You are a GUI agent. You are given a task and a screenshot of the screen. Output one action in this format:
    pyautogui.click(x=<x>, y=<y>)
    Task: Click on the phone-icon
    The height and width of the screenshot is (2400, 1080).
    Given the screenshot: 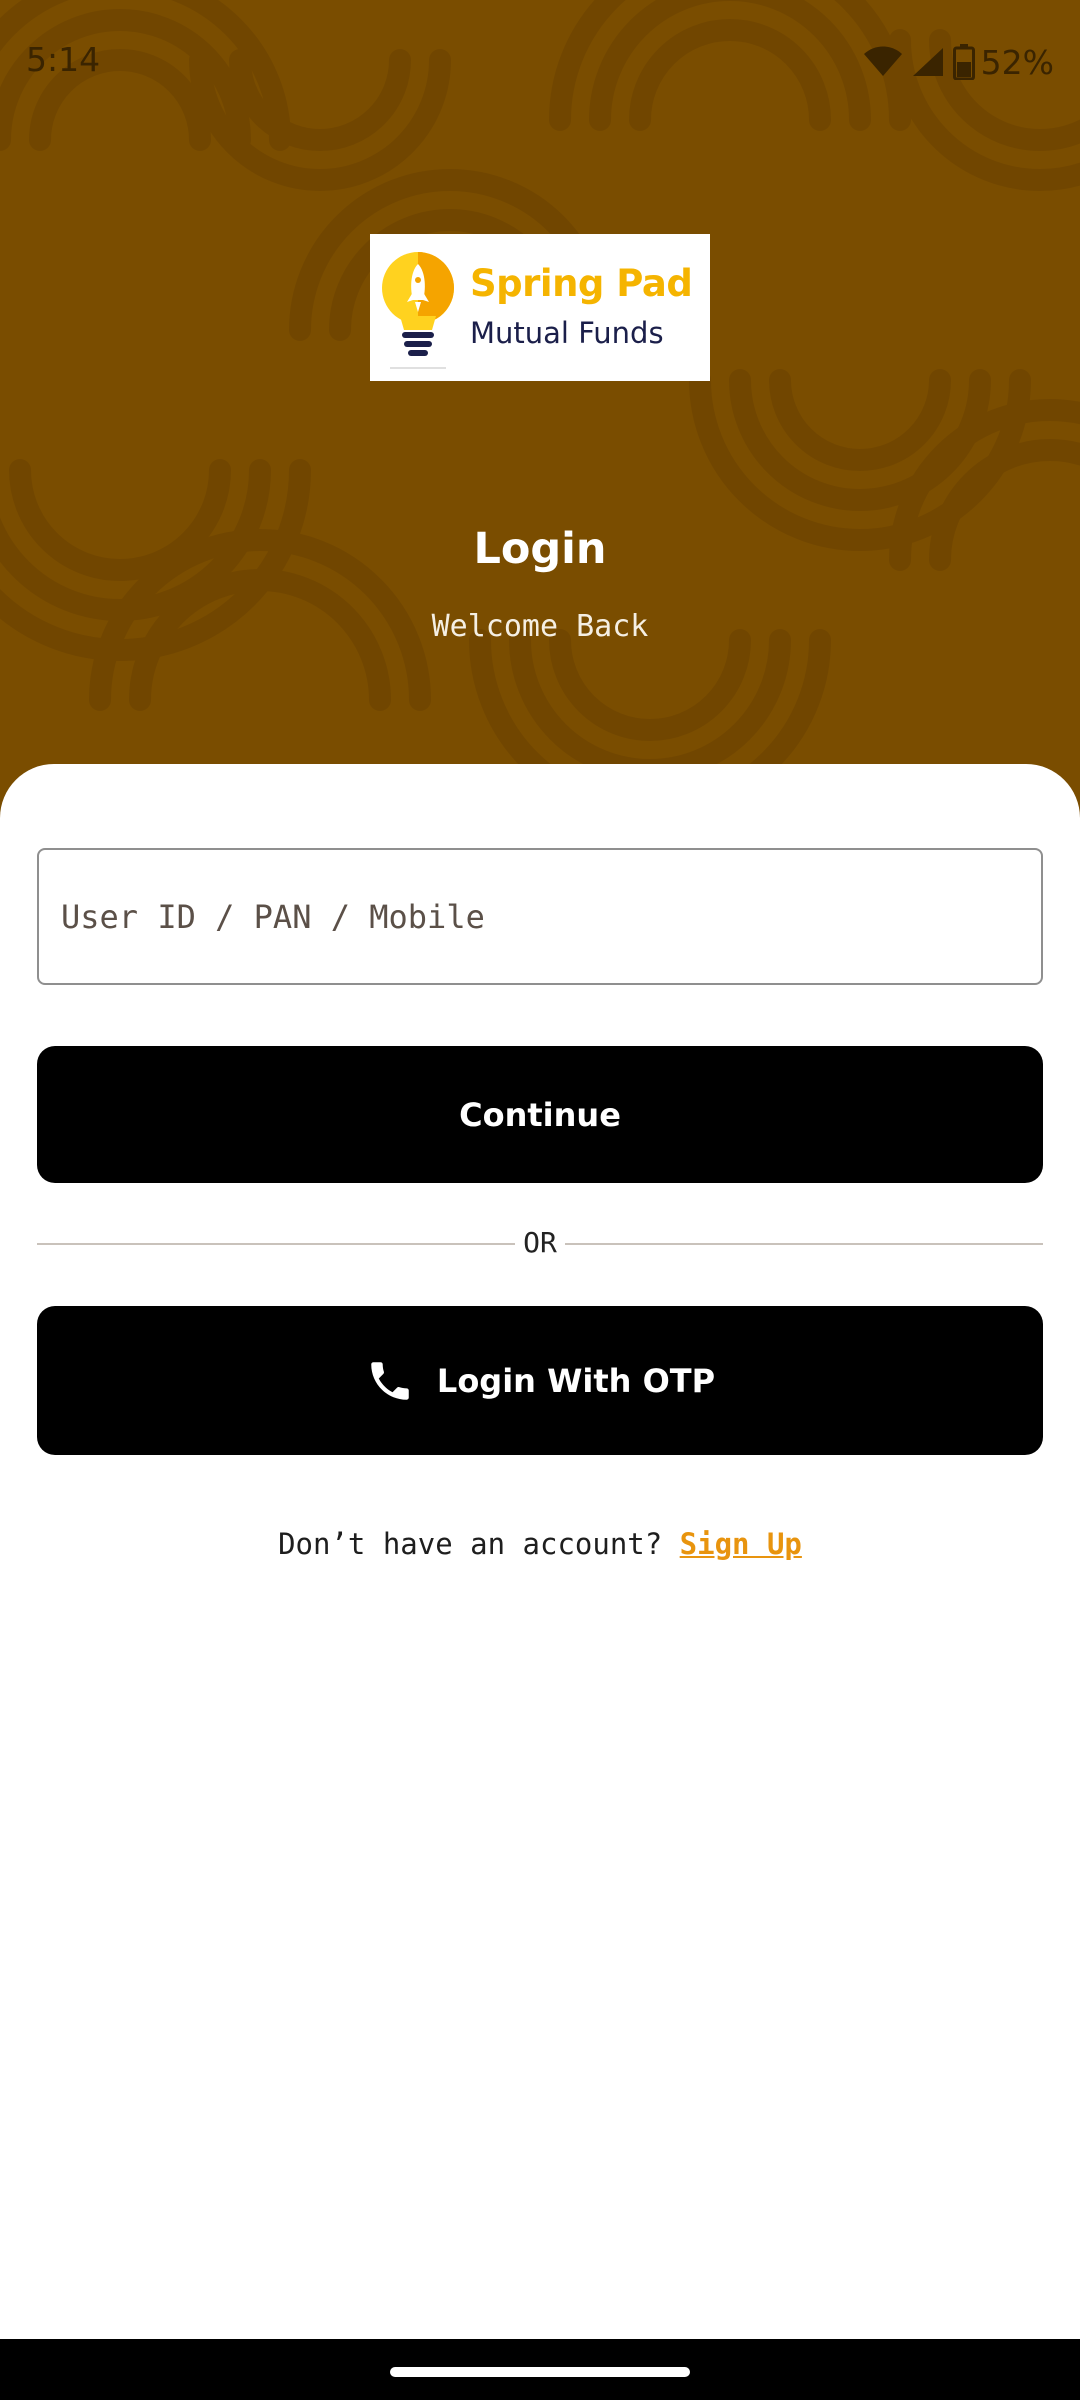 What is the action you would take?
    pyautogui.click(x=390, y=1381)
    